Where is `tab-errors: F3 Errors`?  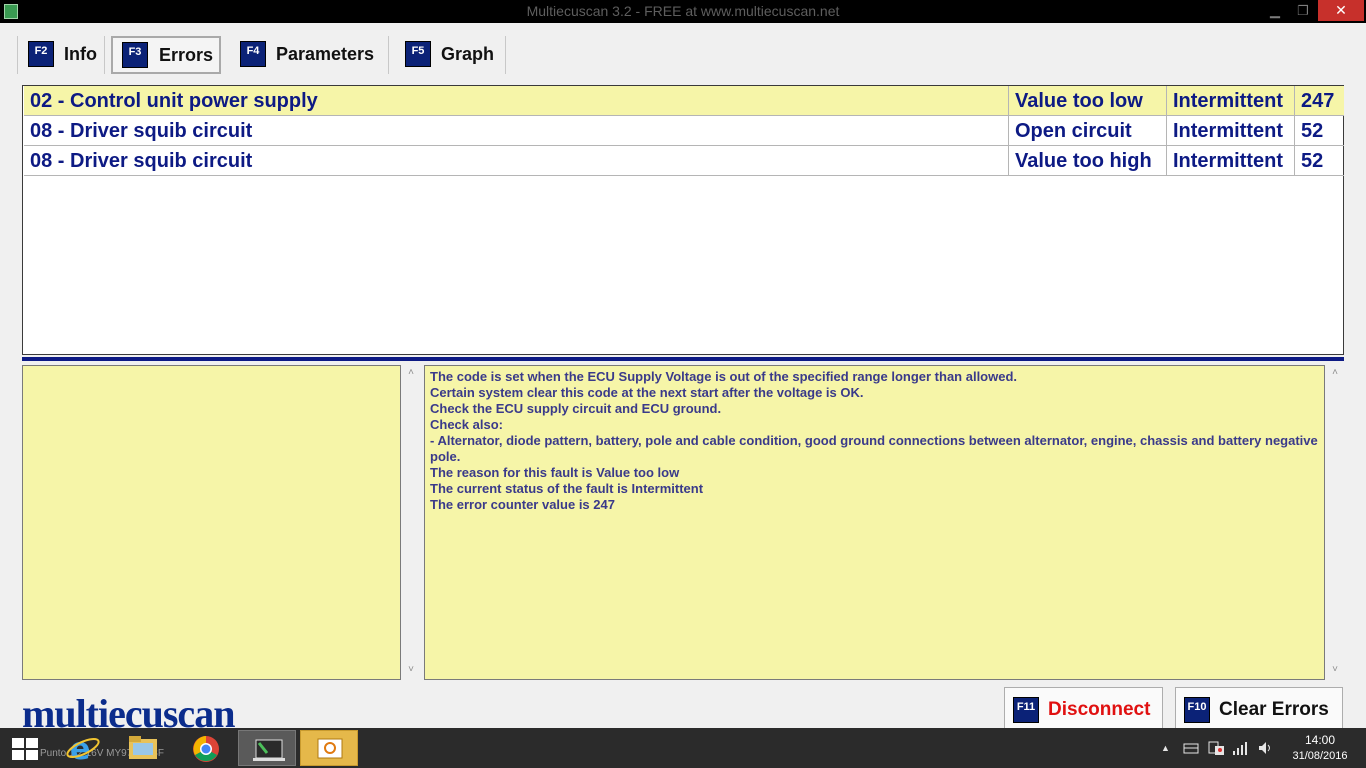
tab-errors: F3 Errors is located at coordinates (166, 55).